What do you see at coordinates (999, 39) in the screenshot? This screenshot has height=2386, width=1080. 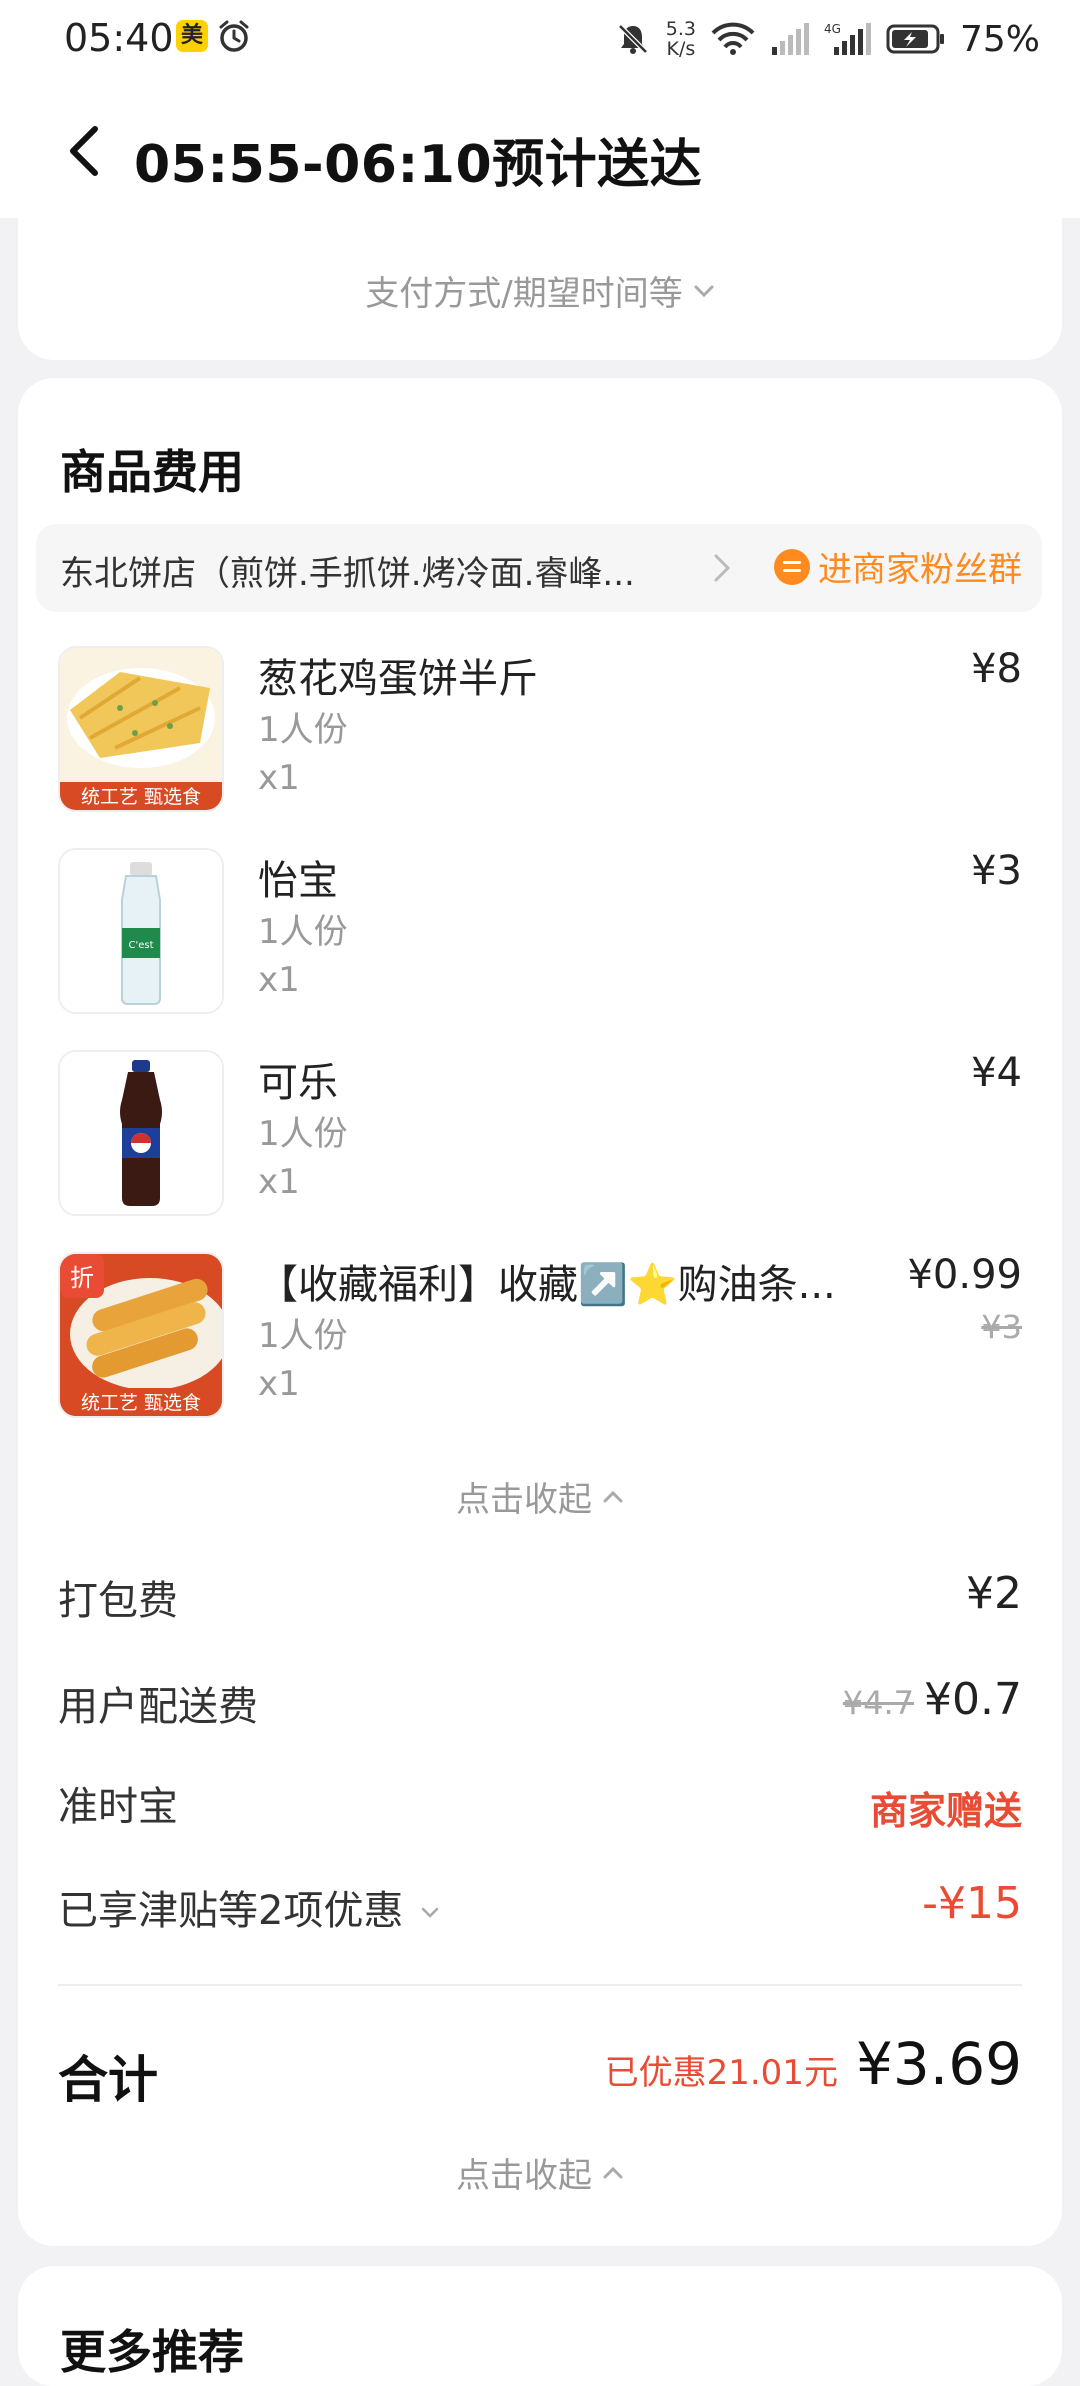 I see `battery-percent: 75%` at bounding box center [999, 39].